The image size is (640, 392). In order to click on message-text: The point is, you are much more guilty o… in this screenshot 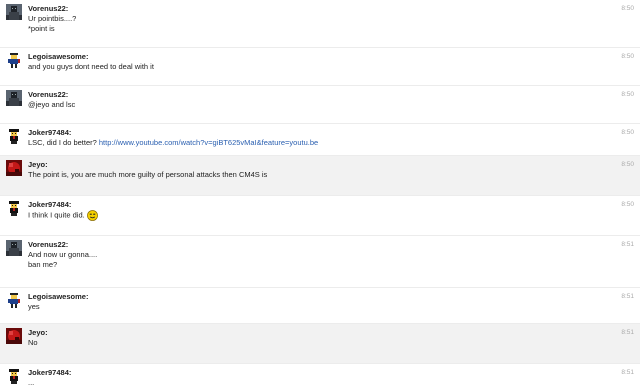, I will do `click(148, 174)`.